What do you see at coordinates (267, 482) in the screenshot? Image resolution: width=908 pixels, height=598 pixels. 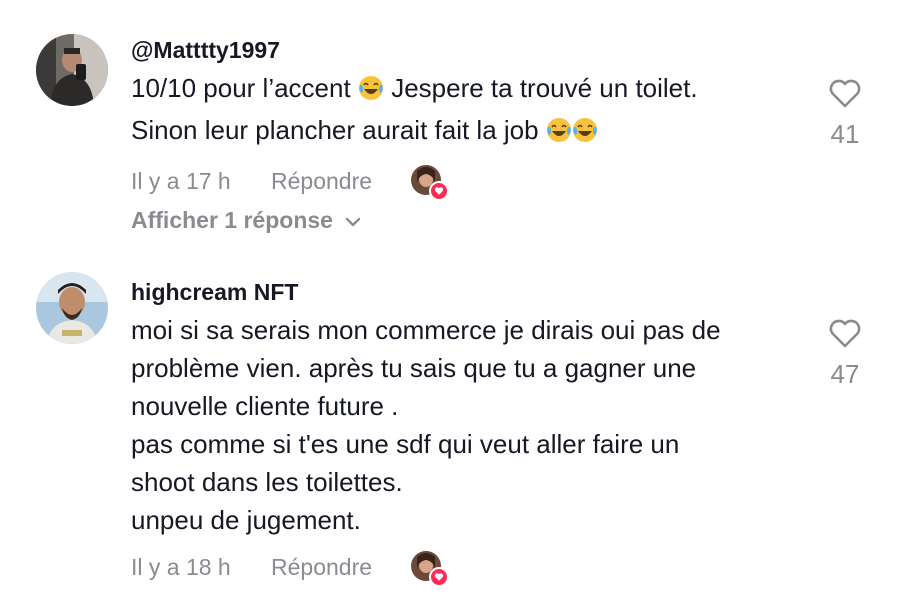 I see `comment-line: shoot dans les toilettes.` at bounding box center [267, 482].